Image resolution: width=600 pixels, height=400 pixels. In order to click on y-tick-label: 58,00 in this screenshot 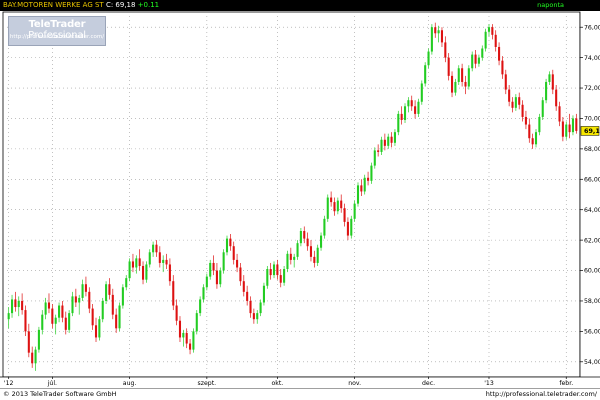, I will do `click(592, 301)`.